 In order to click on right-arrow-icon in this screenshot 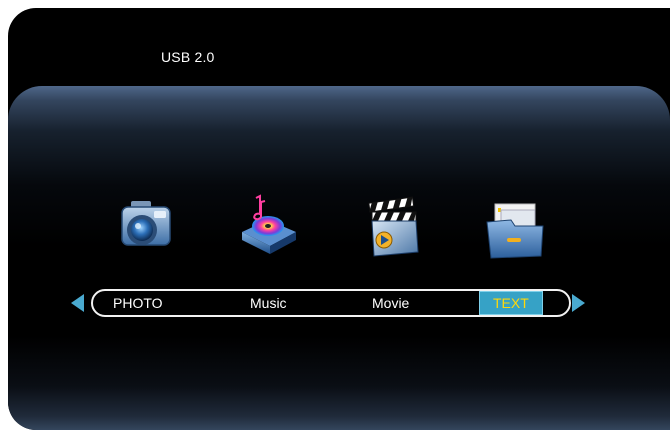, I will do `click(578, 303)`.